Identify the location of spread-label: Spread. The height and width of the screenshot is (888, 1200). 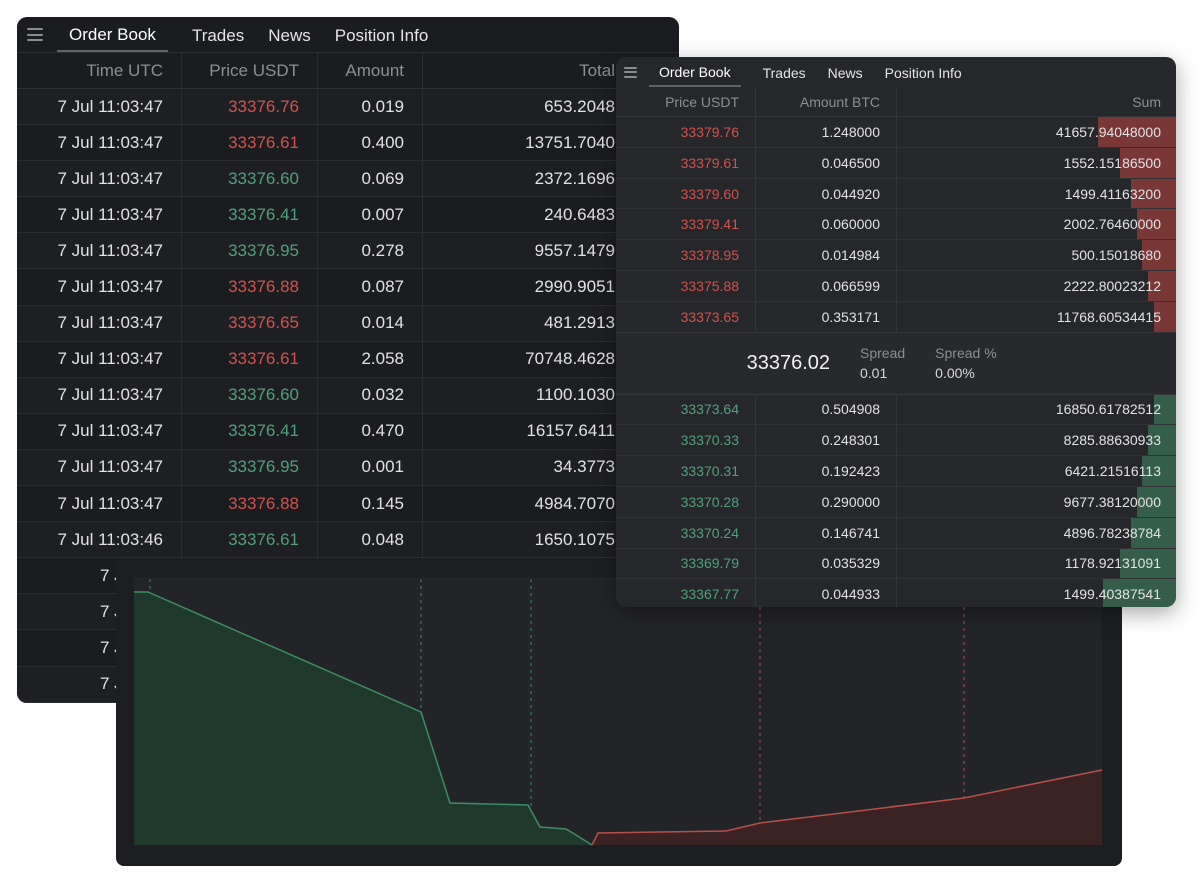
(883, 353).